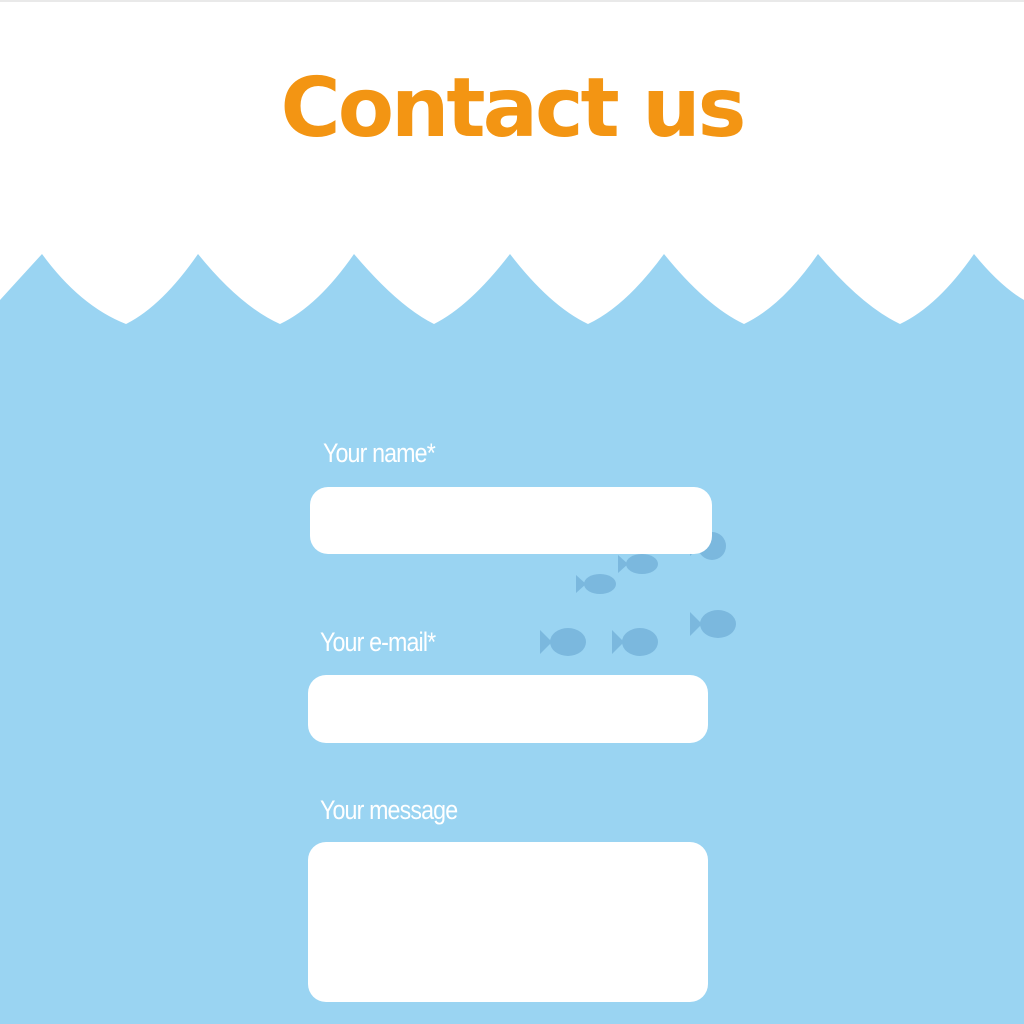  What do you see at coordinates (508, 709) in the screenshot?
I see `email-field` at bounding box center [508, 709].